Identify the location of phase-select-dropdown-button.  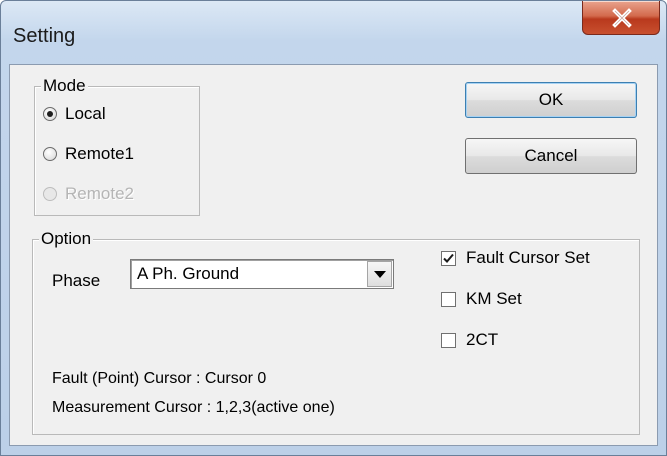
(379, 274).